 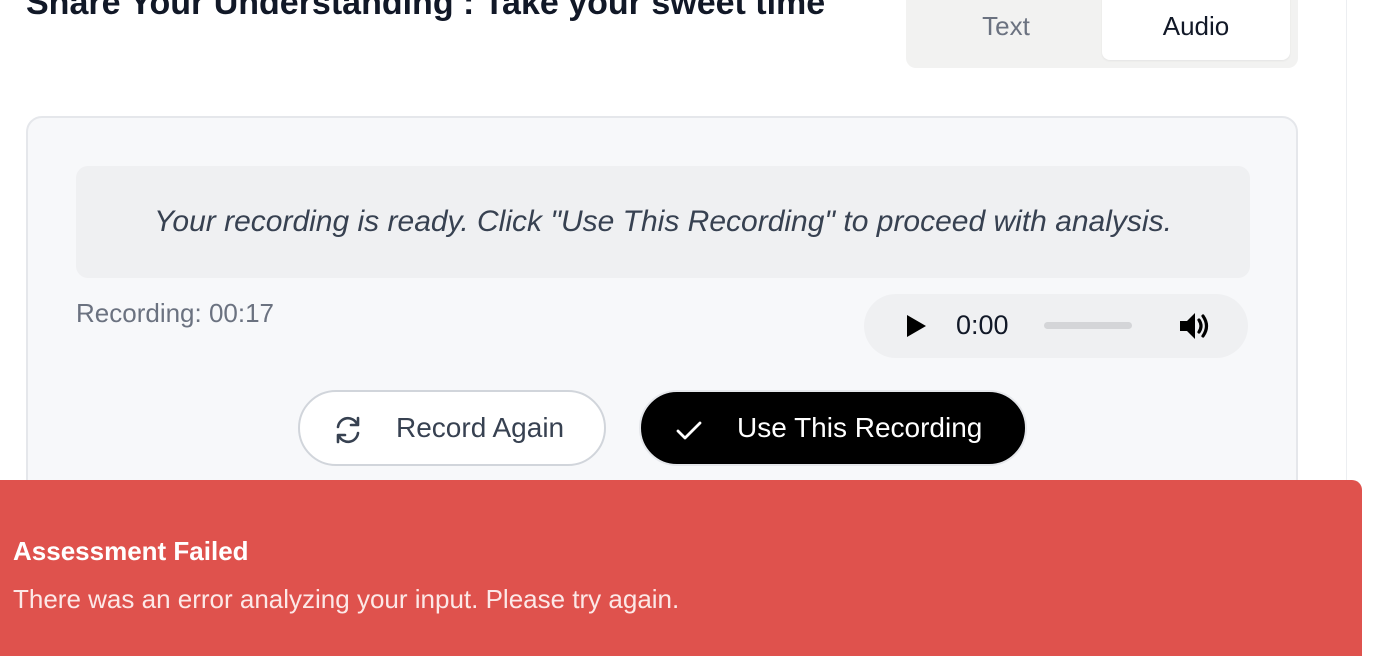 I want to click on use-recording-button: Use This Recording, so click(x=833, y=428).